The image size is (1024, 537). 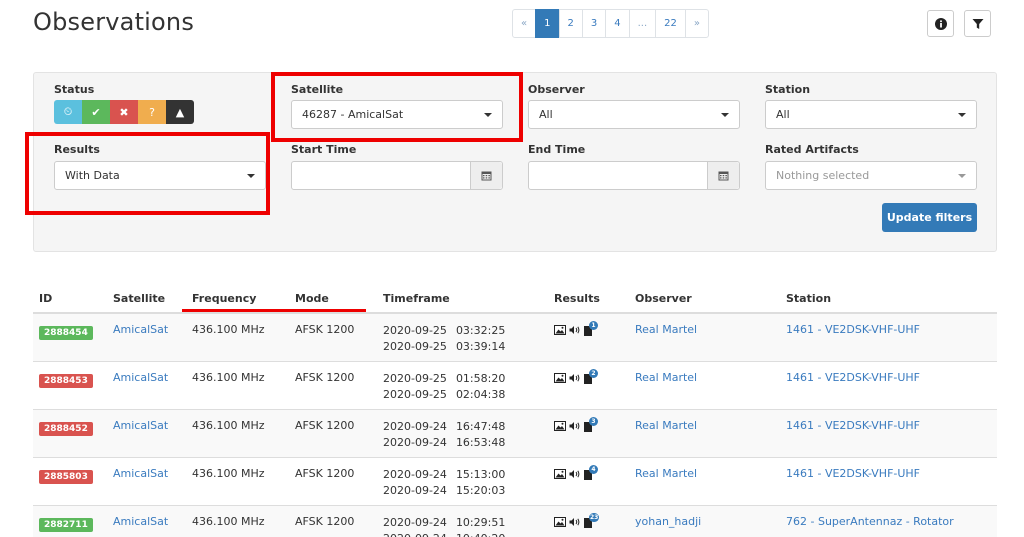 I want to click on clock-icon: ⏲, so click(x=68, y=111).